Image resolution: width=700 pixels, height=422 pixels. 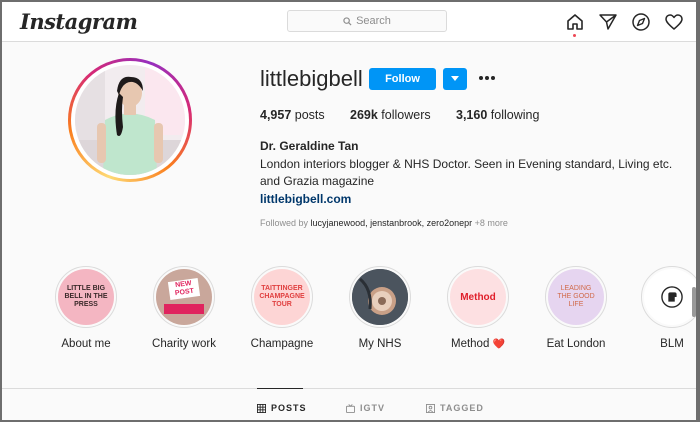 I want to click on follow-button: Follow, so click(x=402, y=79).